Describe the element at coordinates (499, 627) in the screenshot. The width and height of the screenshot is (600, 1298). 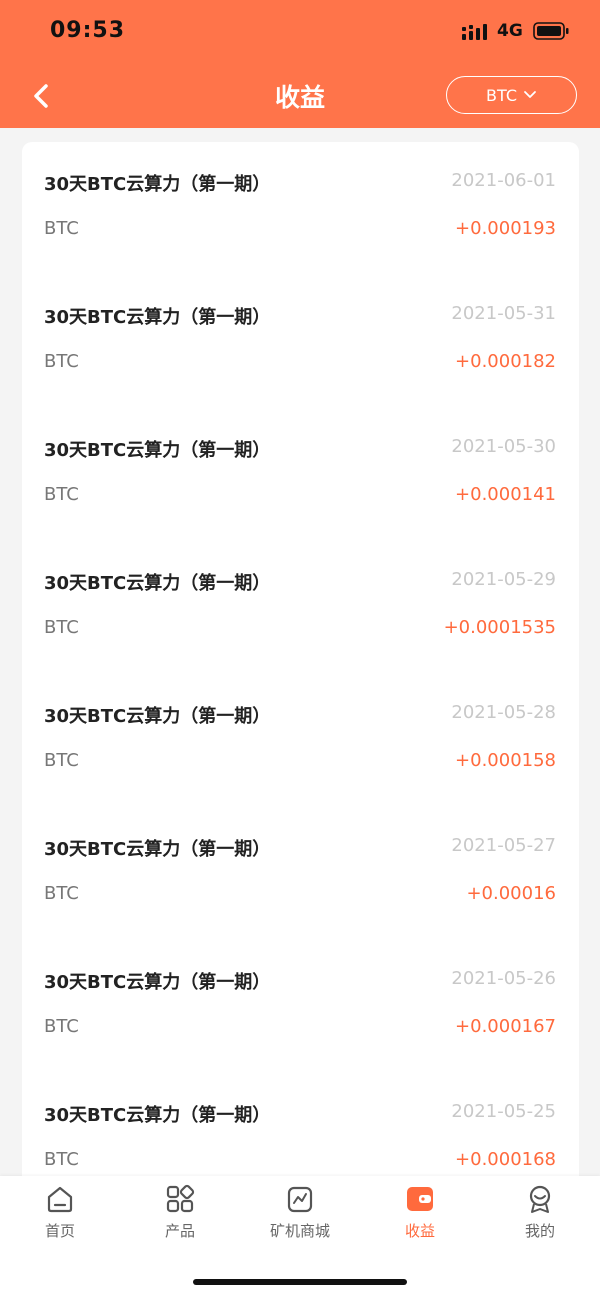
I see `entry-amount: +0.0001535` at that location.